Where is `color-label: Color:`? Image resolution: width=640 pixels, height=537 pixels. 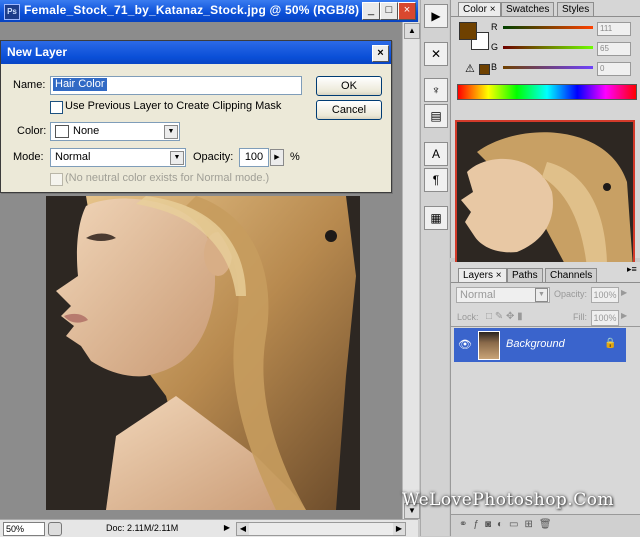 color-label: Color: is located at coordinates (32, 131).